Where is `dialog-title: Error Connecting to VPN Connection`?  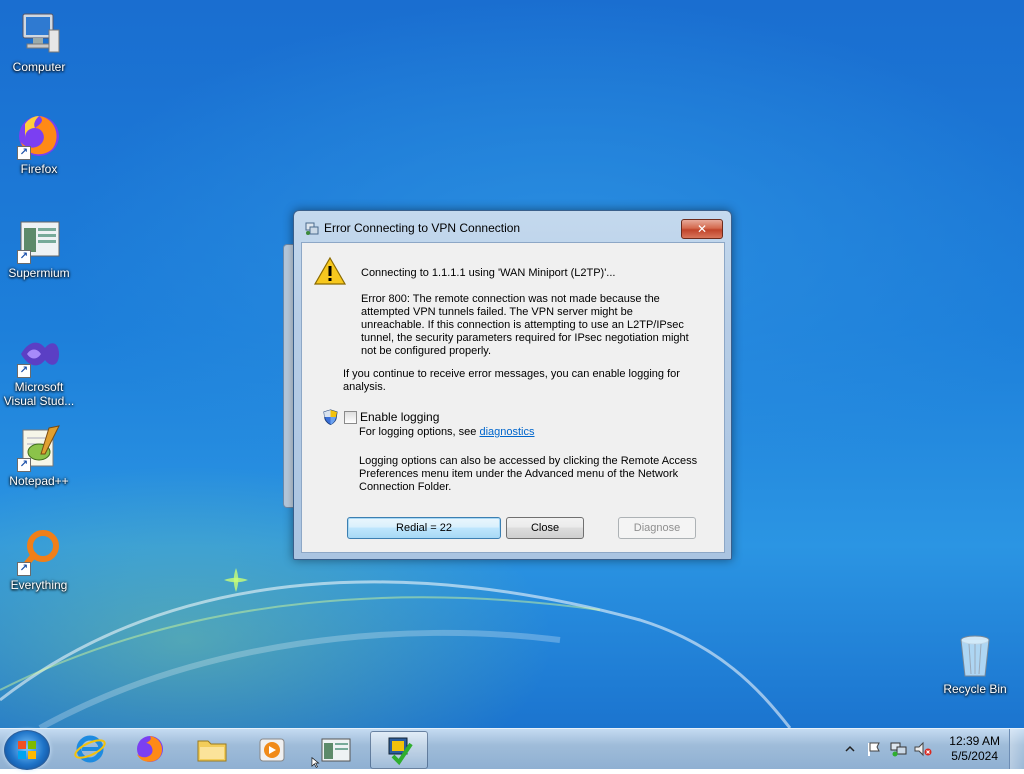 dialog-title: Error Connecting to VPN Connection is located at coordinates (422, 228).